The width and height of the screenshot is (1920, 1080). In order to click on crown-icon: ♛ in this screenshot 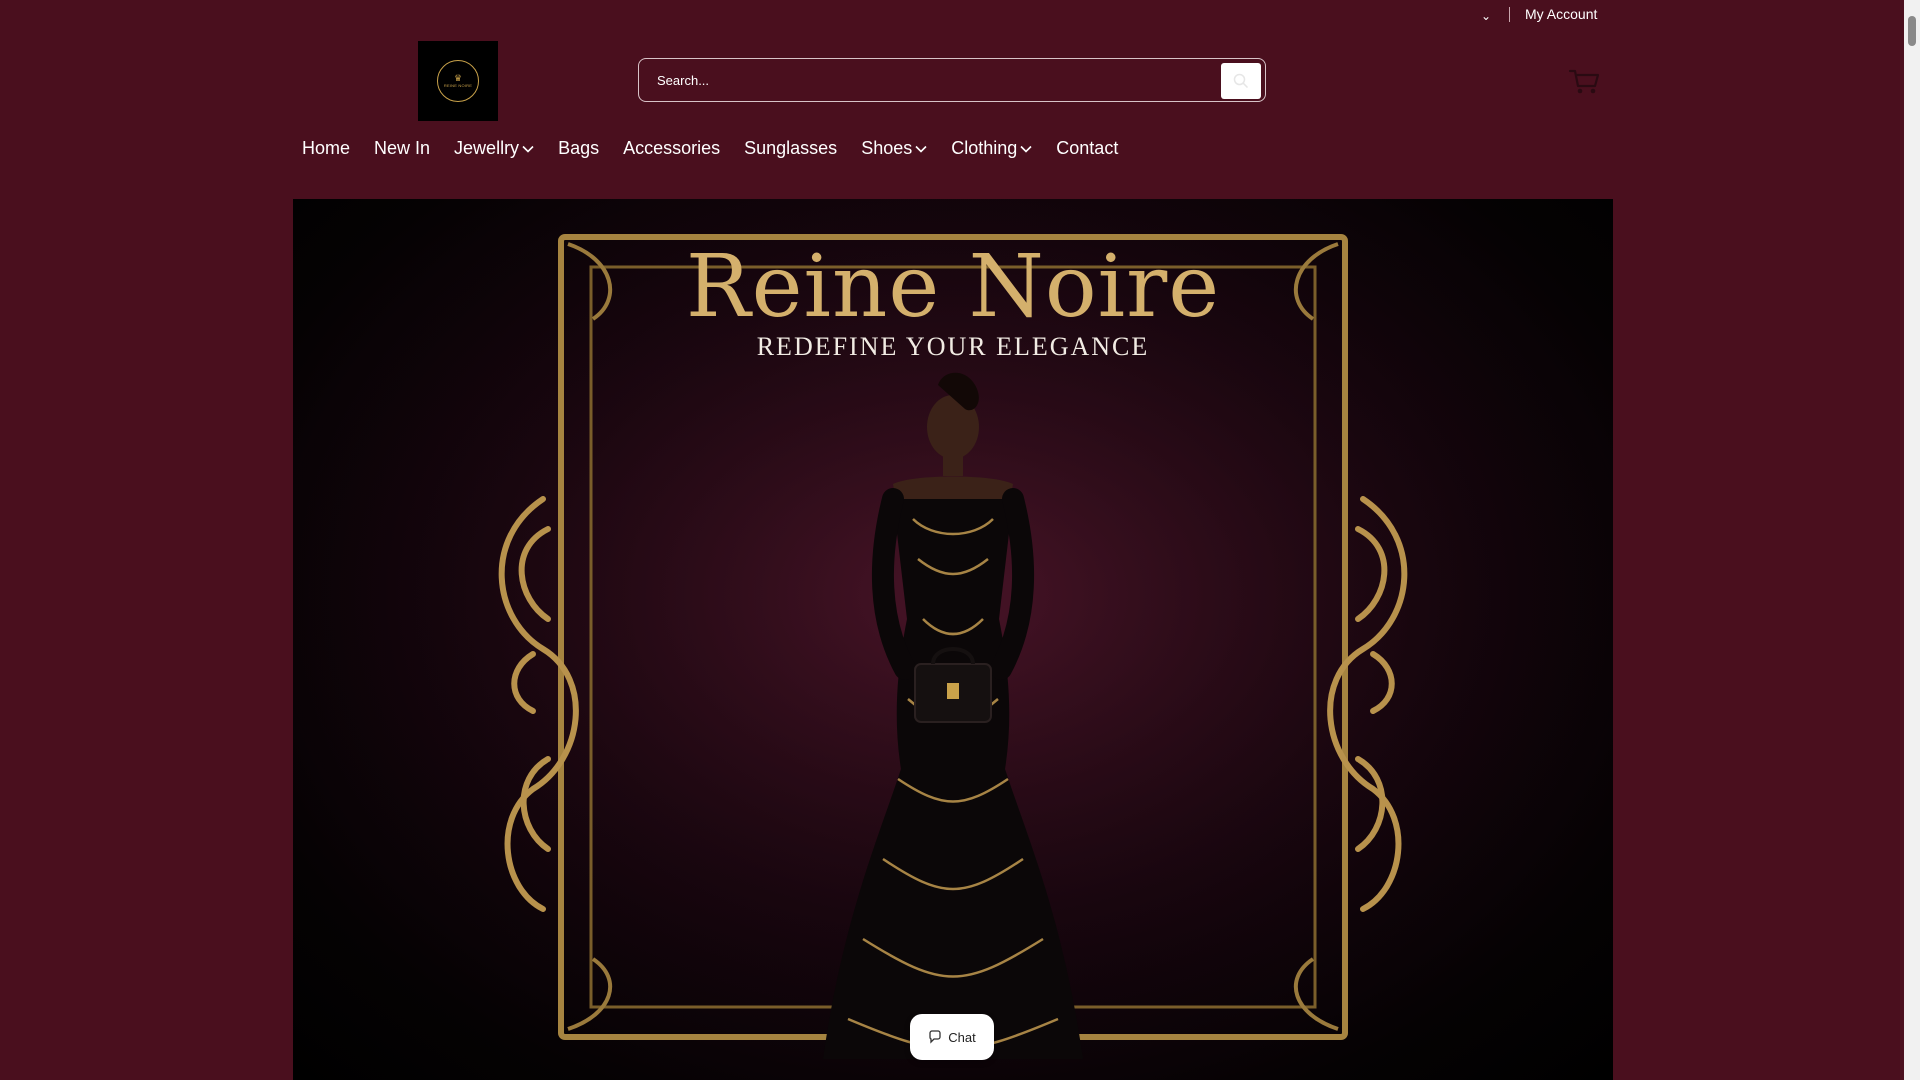, I will do `click(458, 78)`.